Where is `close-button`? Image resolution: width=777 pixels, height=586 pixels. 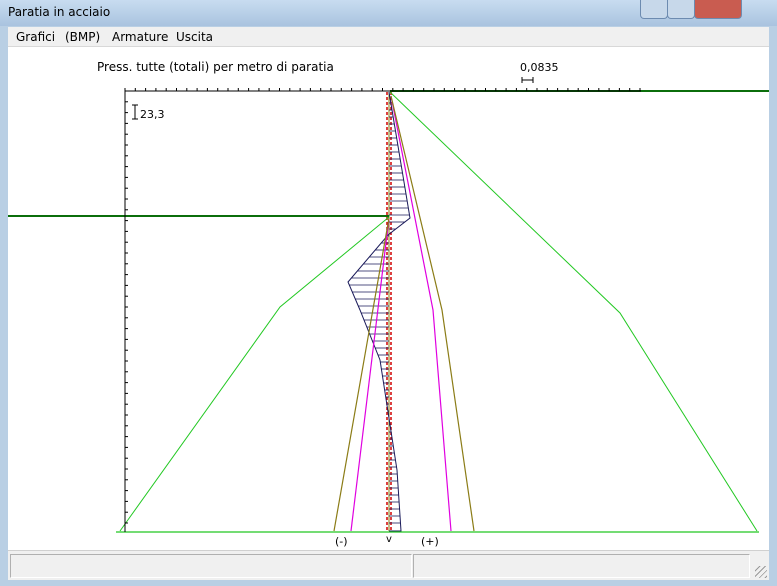
close-button is located at coordinates (718, 9).